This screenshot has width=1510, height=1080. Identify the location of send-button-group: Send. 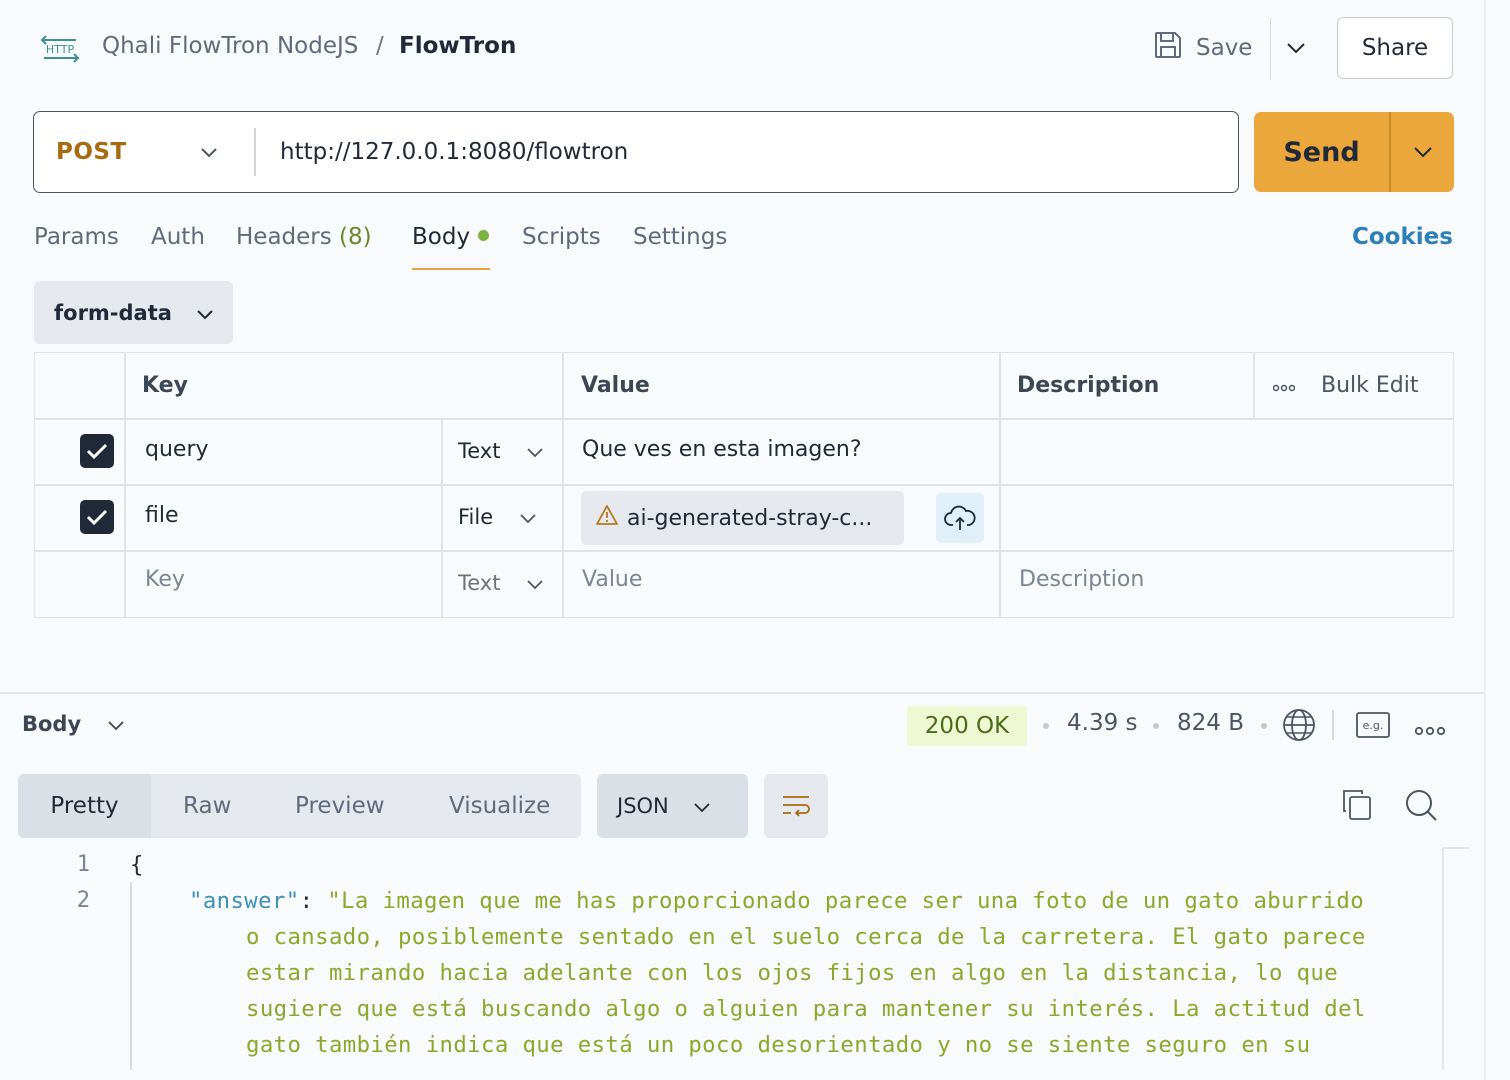
(1354, 152).